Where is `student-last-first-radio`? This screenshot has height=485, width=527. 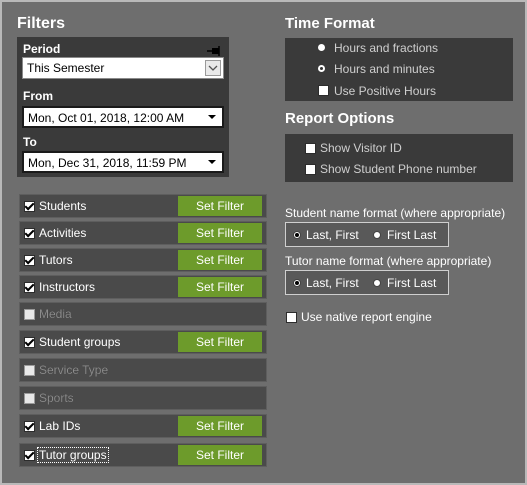 student-last-first-radio is located at coordinates (297, 235).